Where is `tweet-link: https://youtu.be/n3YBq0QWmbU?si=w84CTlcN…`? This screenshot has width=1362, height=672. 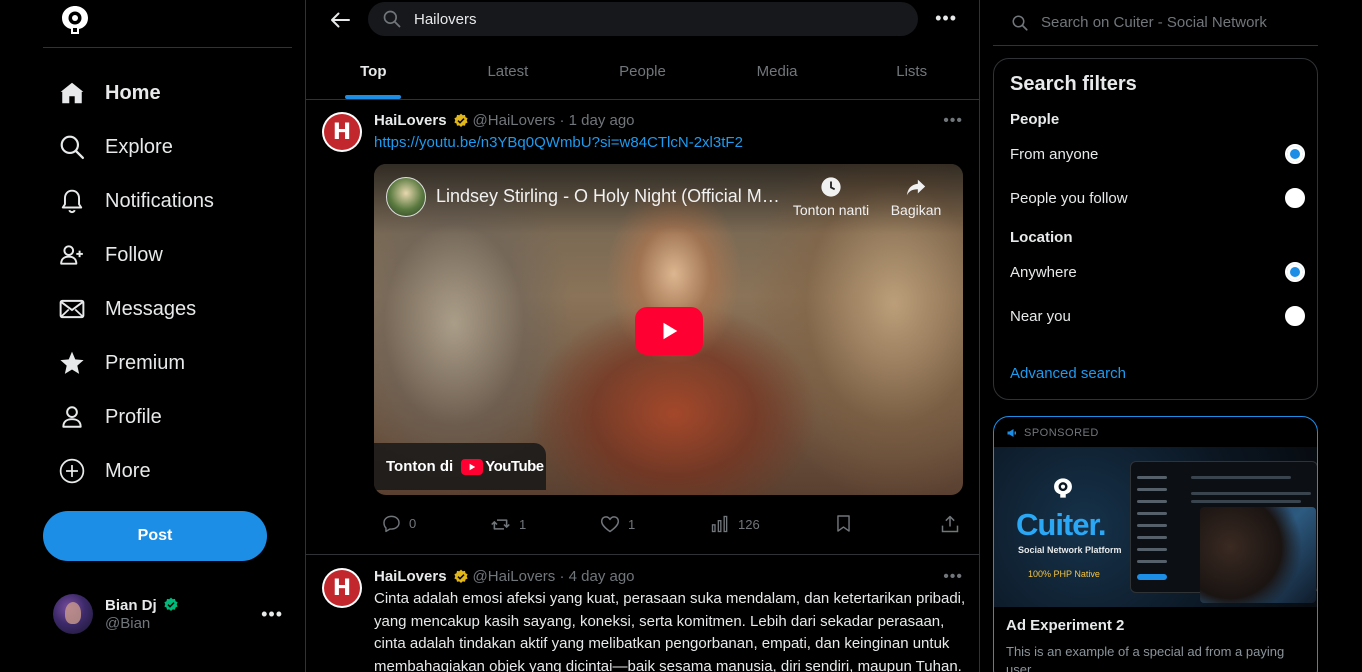 tweet-link: https://youtu.be/n3YBq0QWmbU?si=w84CTlcN… is located at coordinates (558, 142).